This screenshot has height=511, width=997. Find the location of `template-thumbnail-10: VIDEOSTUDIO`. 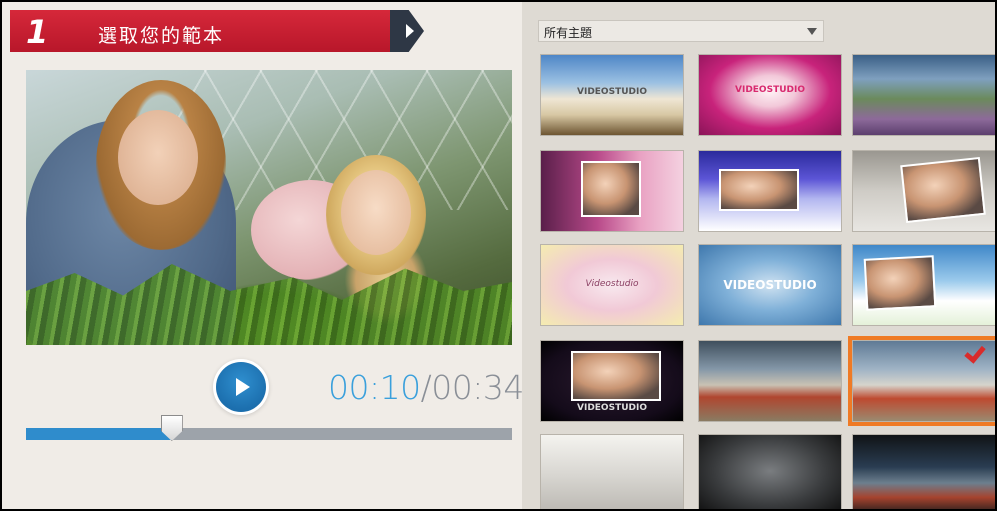

template-thumbnail-10: VIDEOSTUDIO is located at coordinates (612, 381).